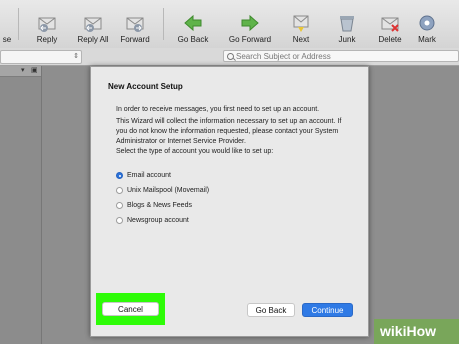 This screenshot has width=459, height=344. Describe the element at coordinates (41, 57) in the screenshot. I see `folder-selector: ⇕` at that location.